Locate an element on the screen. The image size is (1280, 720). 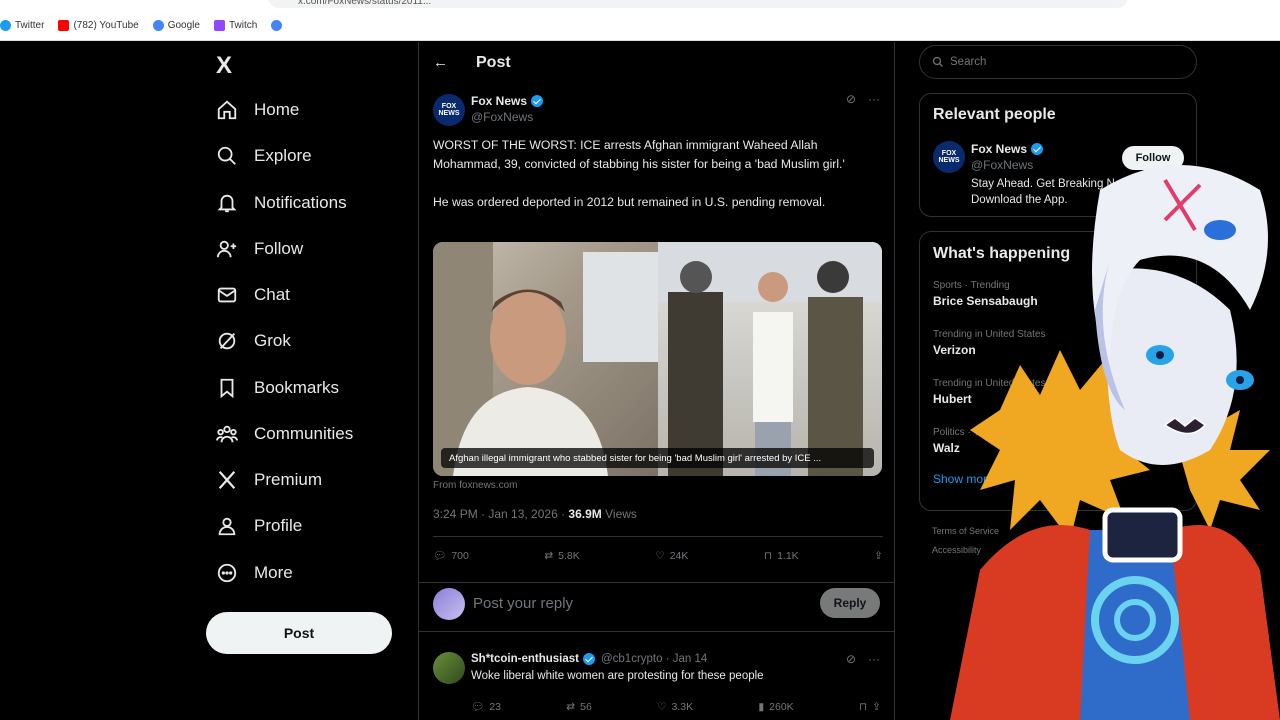
nav-explore: Explore is located at coordinates (264, 156).